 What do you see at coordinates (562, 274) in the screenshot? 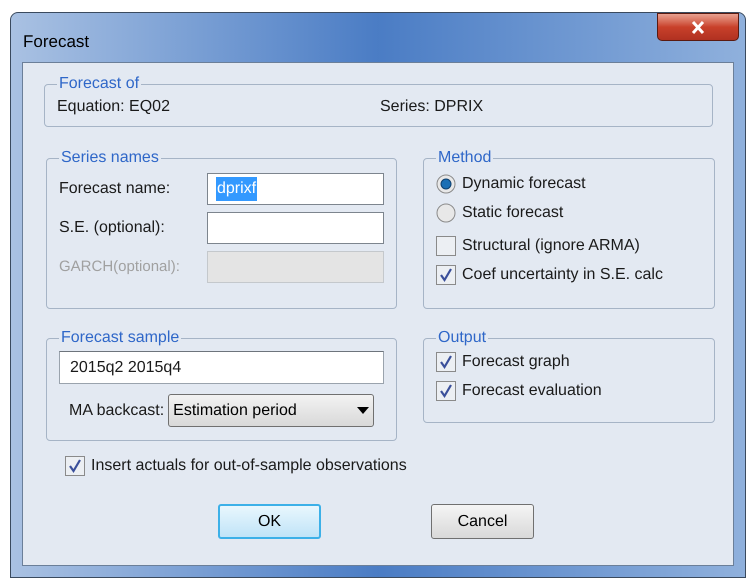
I see `option-label: Coef uncertainty in S.E. calc` at bounding box center [562, 274].